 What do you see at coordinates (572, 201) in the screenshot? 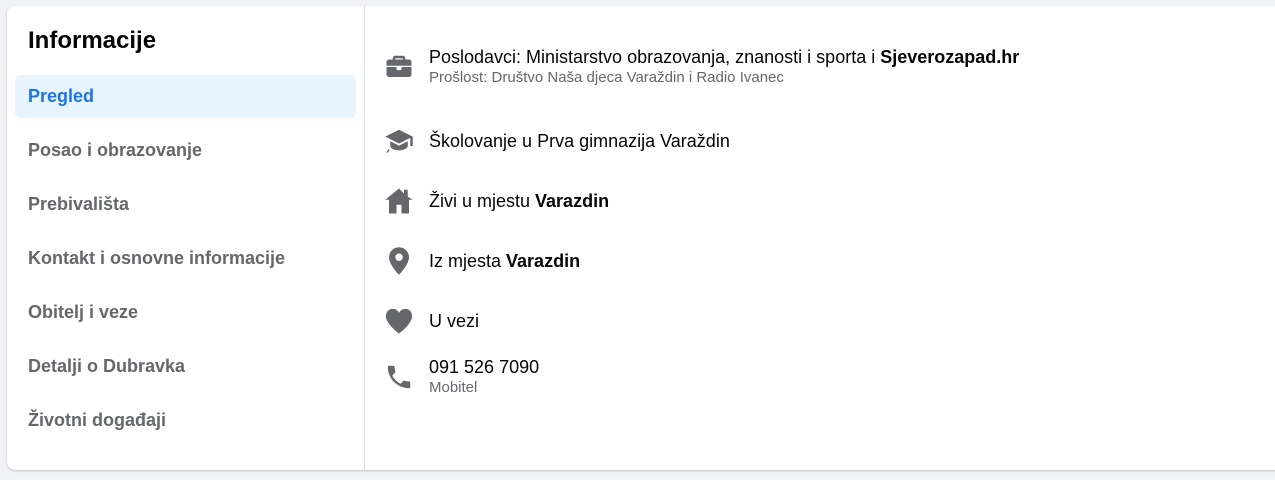
I see `lives-city-link: Varazdin` at bounding box center [572, 201].